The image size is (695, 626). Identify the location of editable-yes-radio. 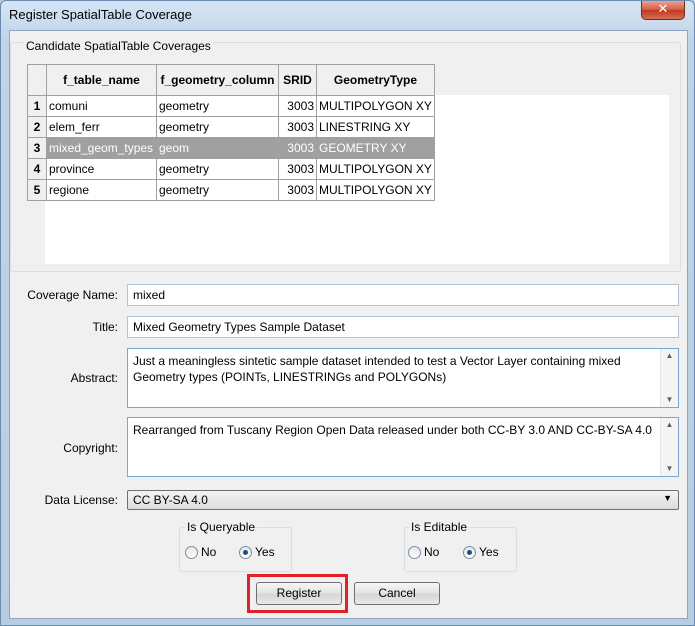
(469, 552).